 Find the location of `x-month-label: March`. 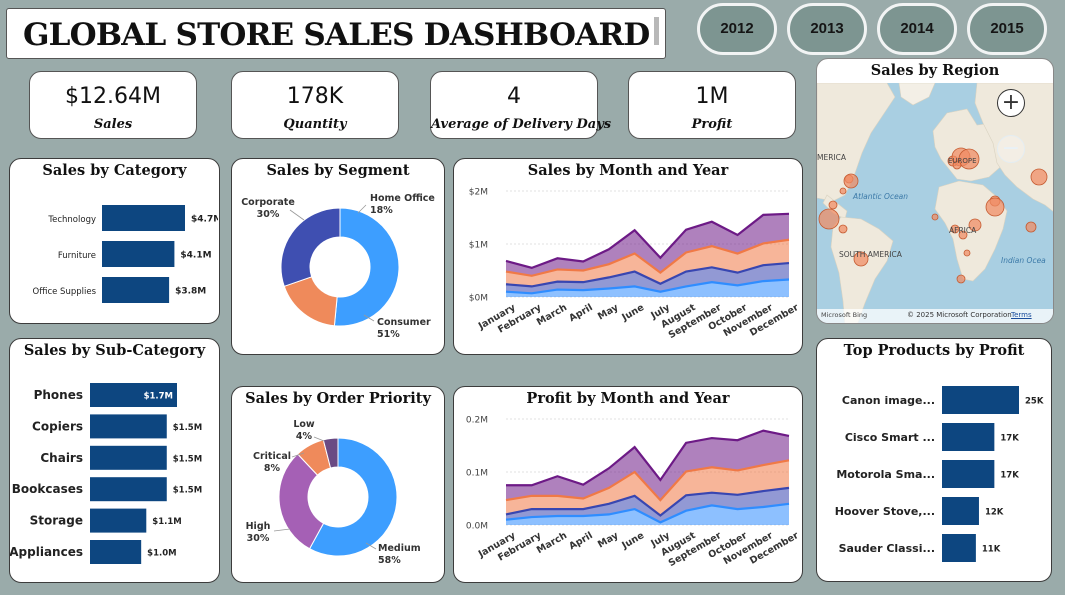

x-month-label: March is located at coordinates (552, 315).